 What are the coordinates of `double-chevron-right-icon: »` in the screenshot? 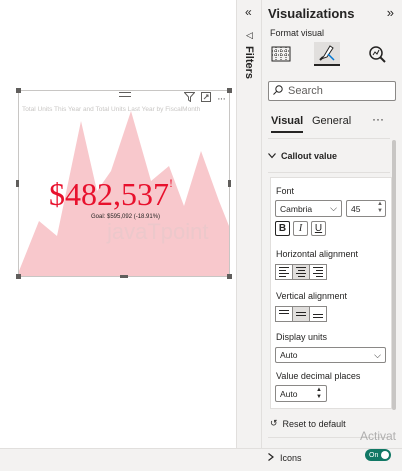 It's located at (390, 12).